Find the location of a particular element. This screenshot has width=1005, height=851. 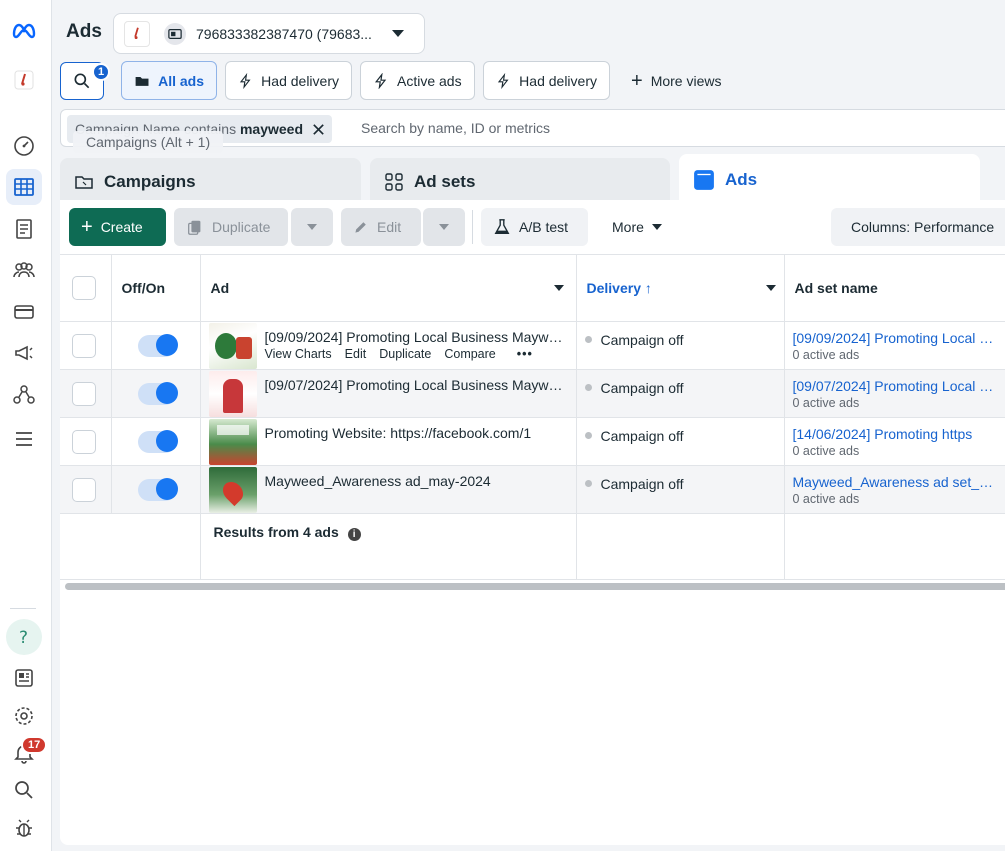

table-header-row: Off/On Ad Delivery ↑ Ad set name is located at coordinates (532, 288).